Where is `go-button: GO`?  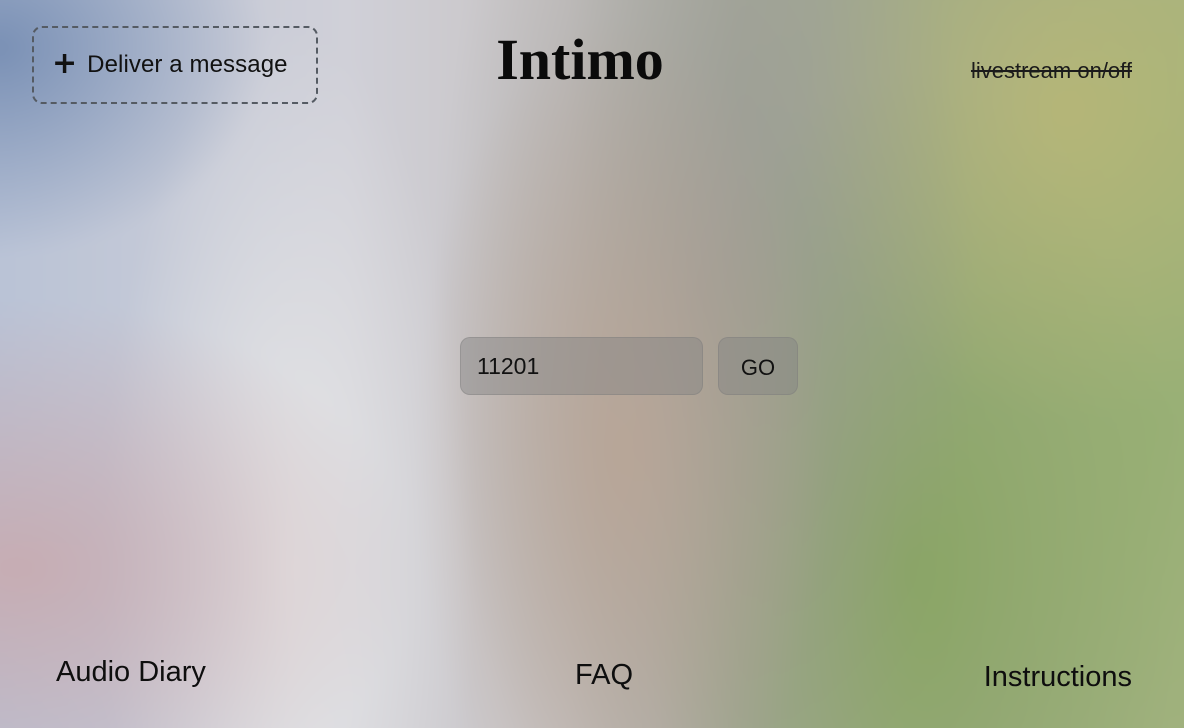
go-button: GO is located at coordinates (758, 366).